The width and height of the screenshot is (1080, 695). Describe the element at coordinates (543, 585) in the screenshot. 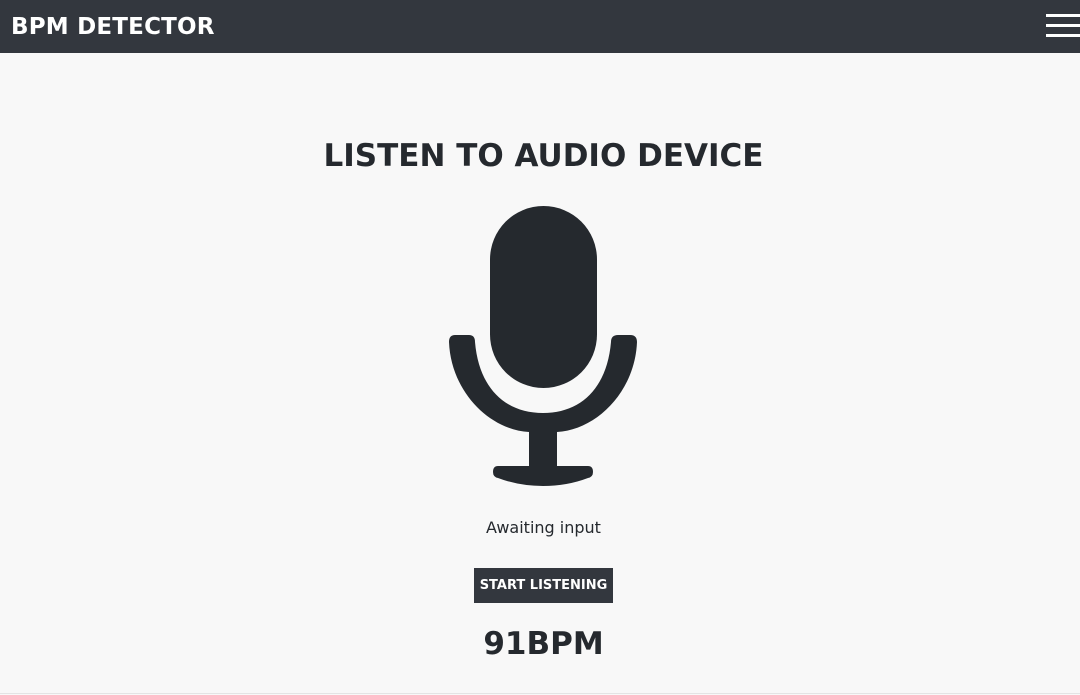

I see `start-listening-button: START LISTENING` at that location.